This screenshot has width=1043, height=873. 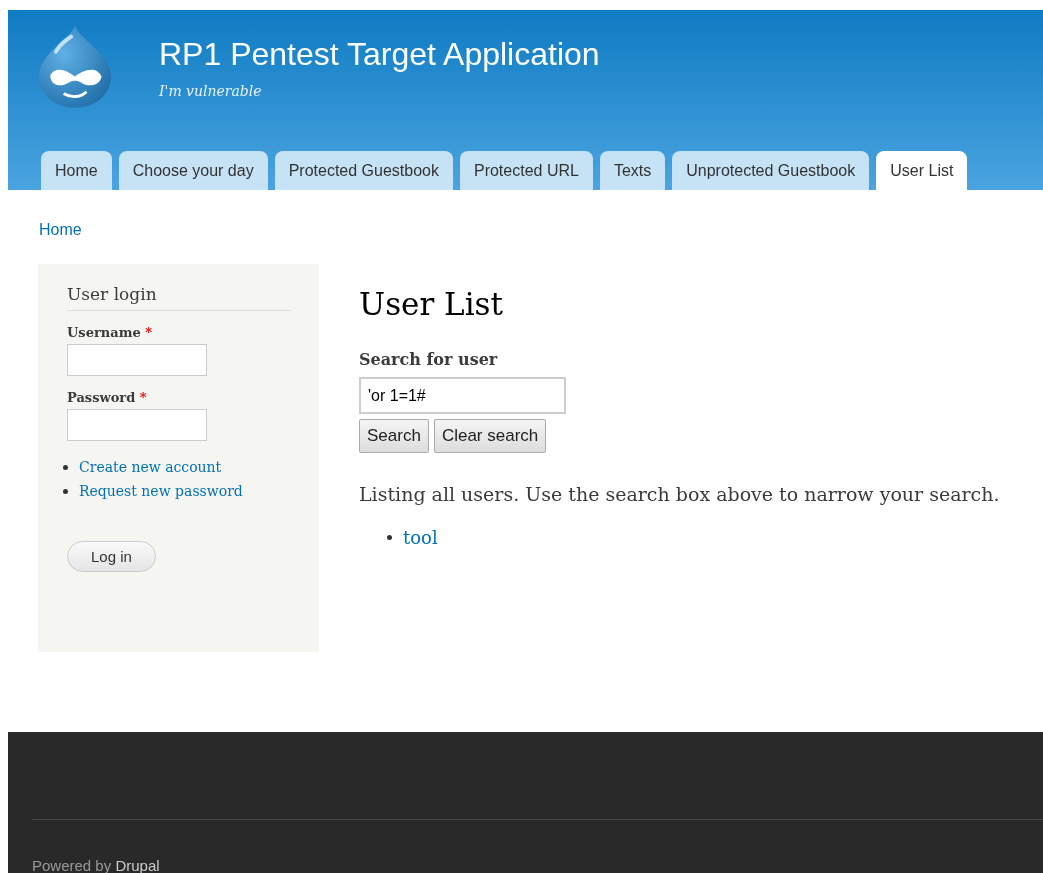 What do you see at coordinates (363, 170) in the screenshot?
I see `nav-tab: Protected Guestbook` at bounding box center [363, 170].